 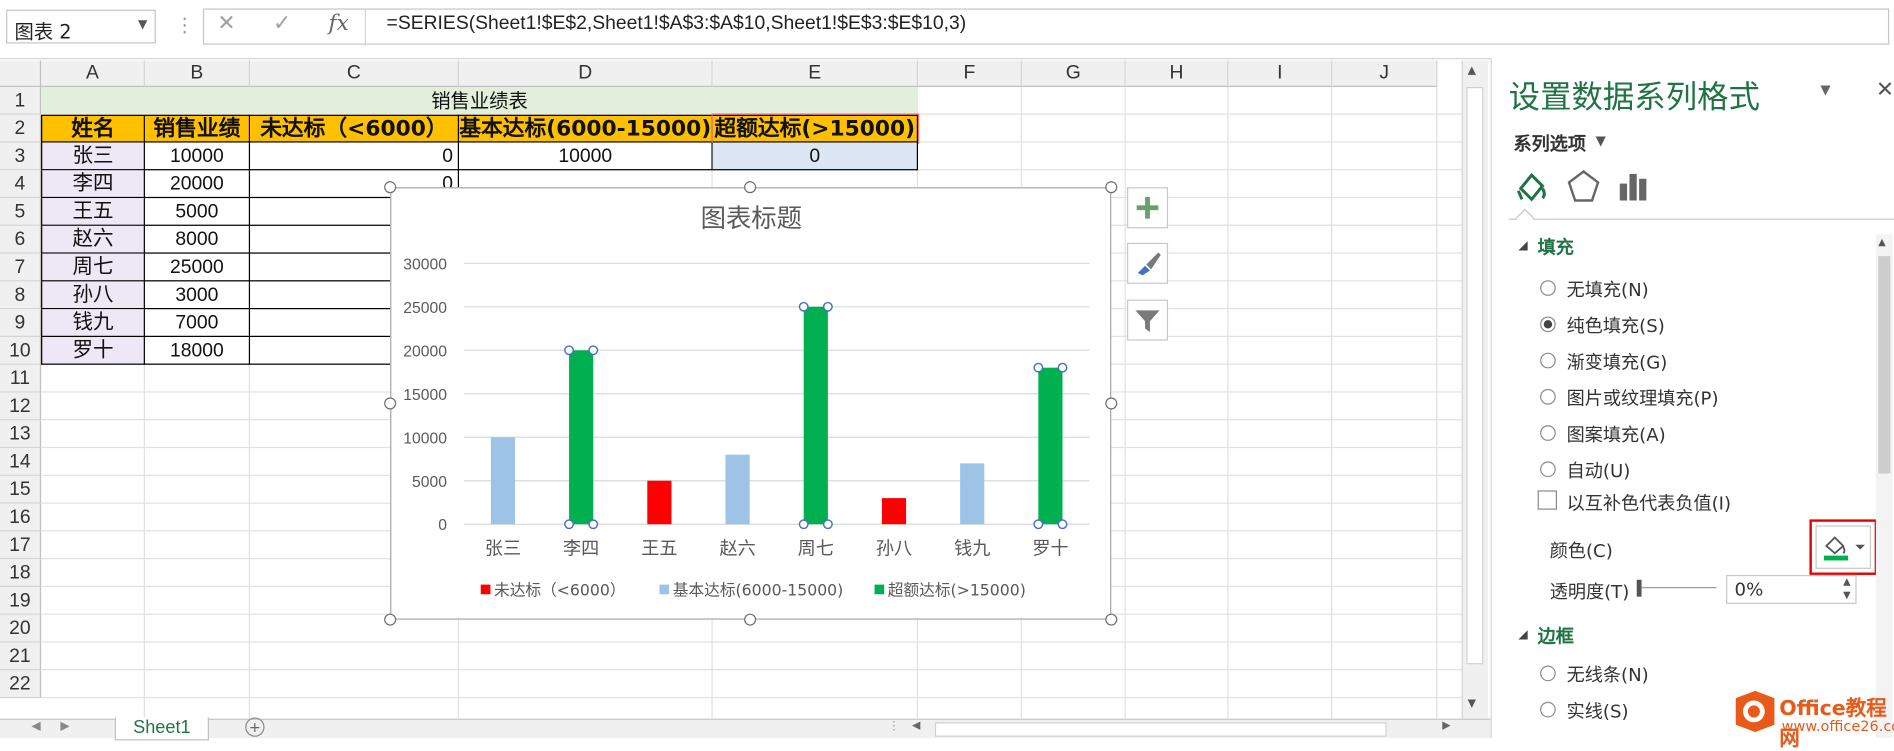 I want to click on column-header-g: G, so click(x=1073, y=73).